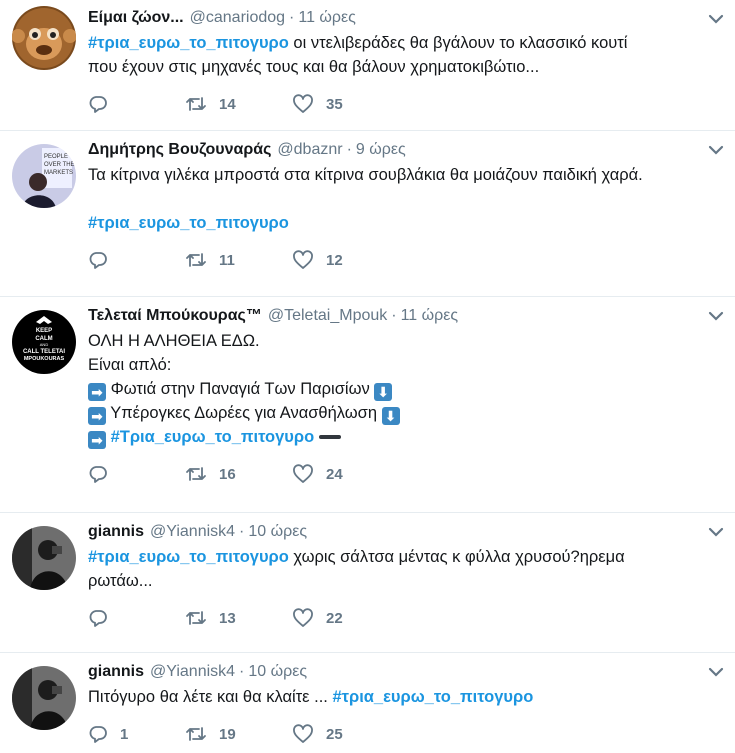 The width and height of the screenshot is (735, 753). What do you see at coordinates (174, 341) in the screenshot?
I see `tweet-text-line: ΟΛΗ Η ΑΛΗΘΕΙΑ ΕΔΩ.` at bounding box center [174, 341].